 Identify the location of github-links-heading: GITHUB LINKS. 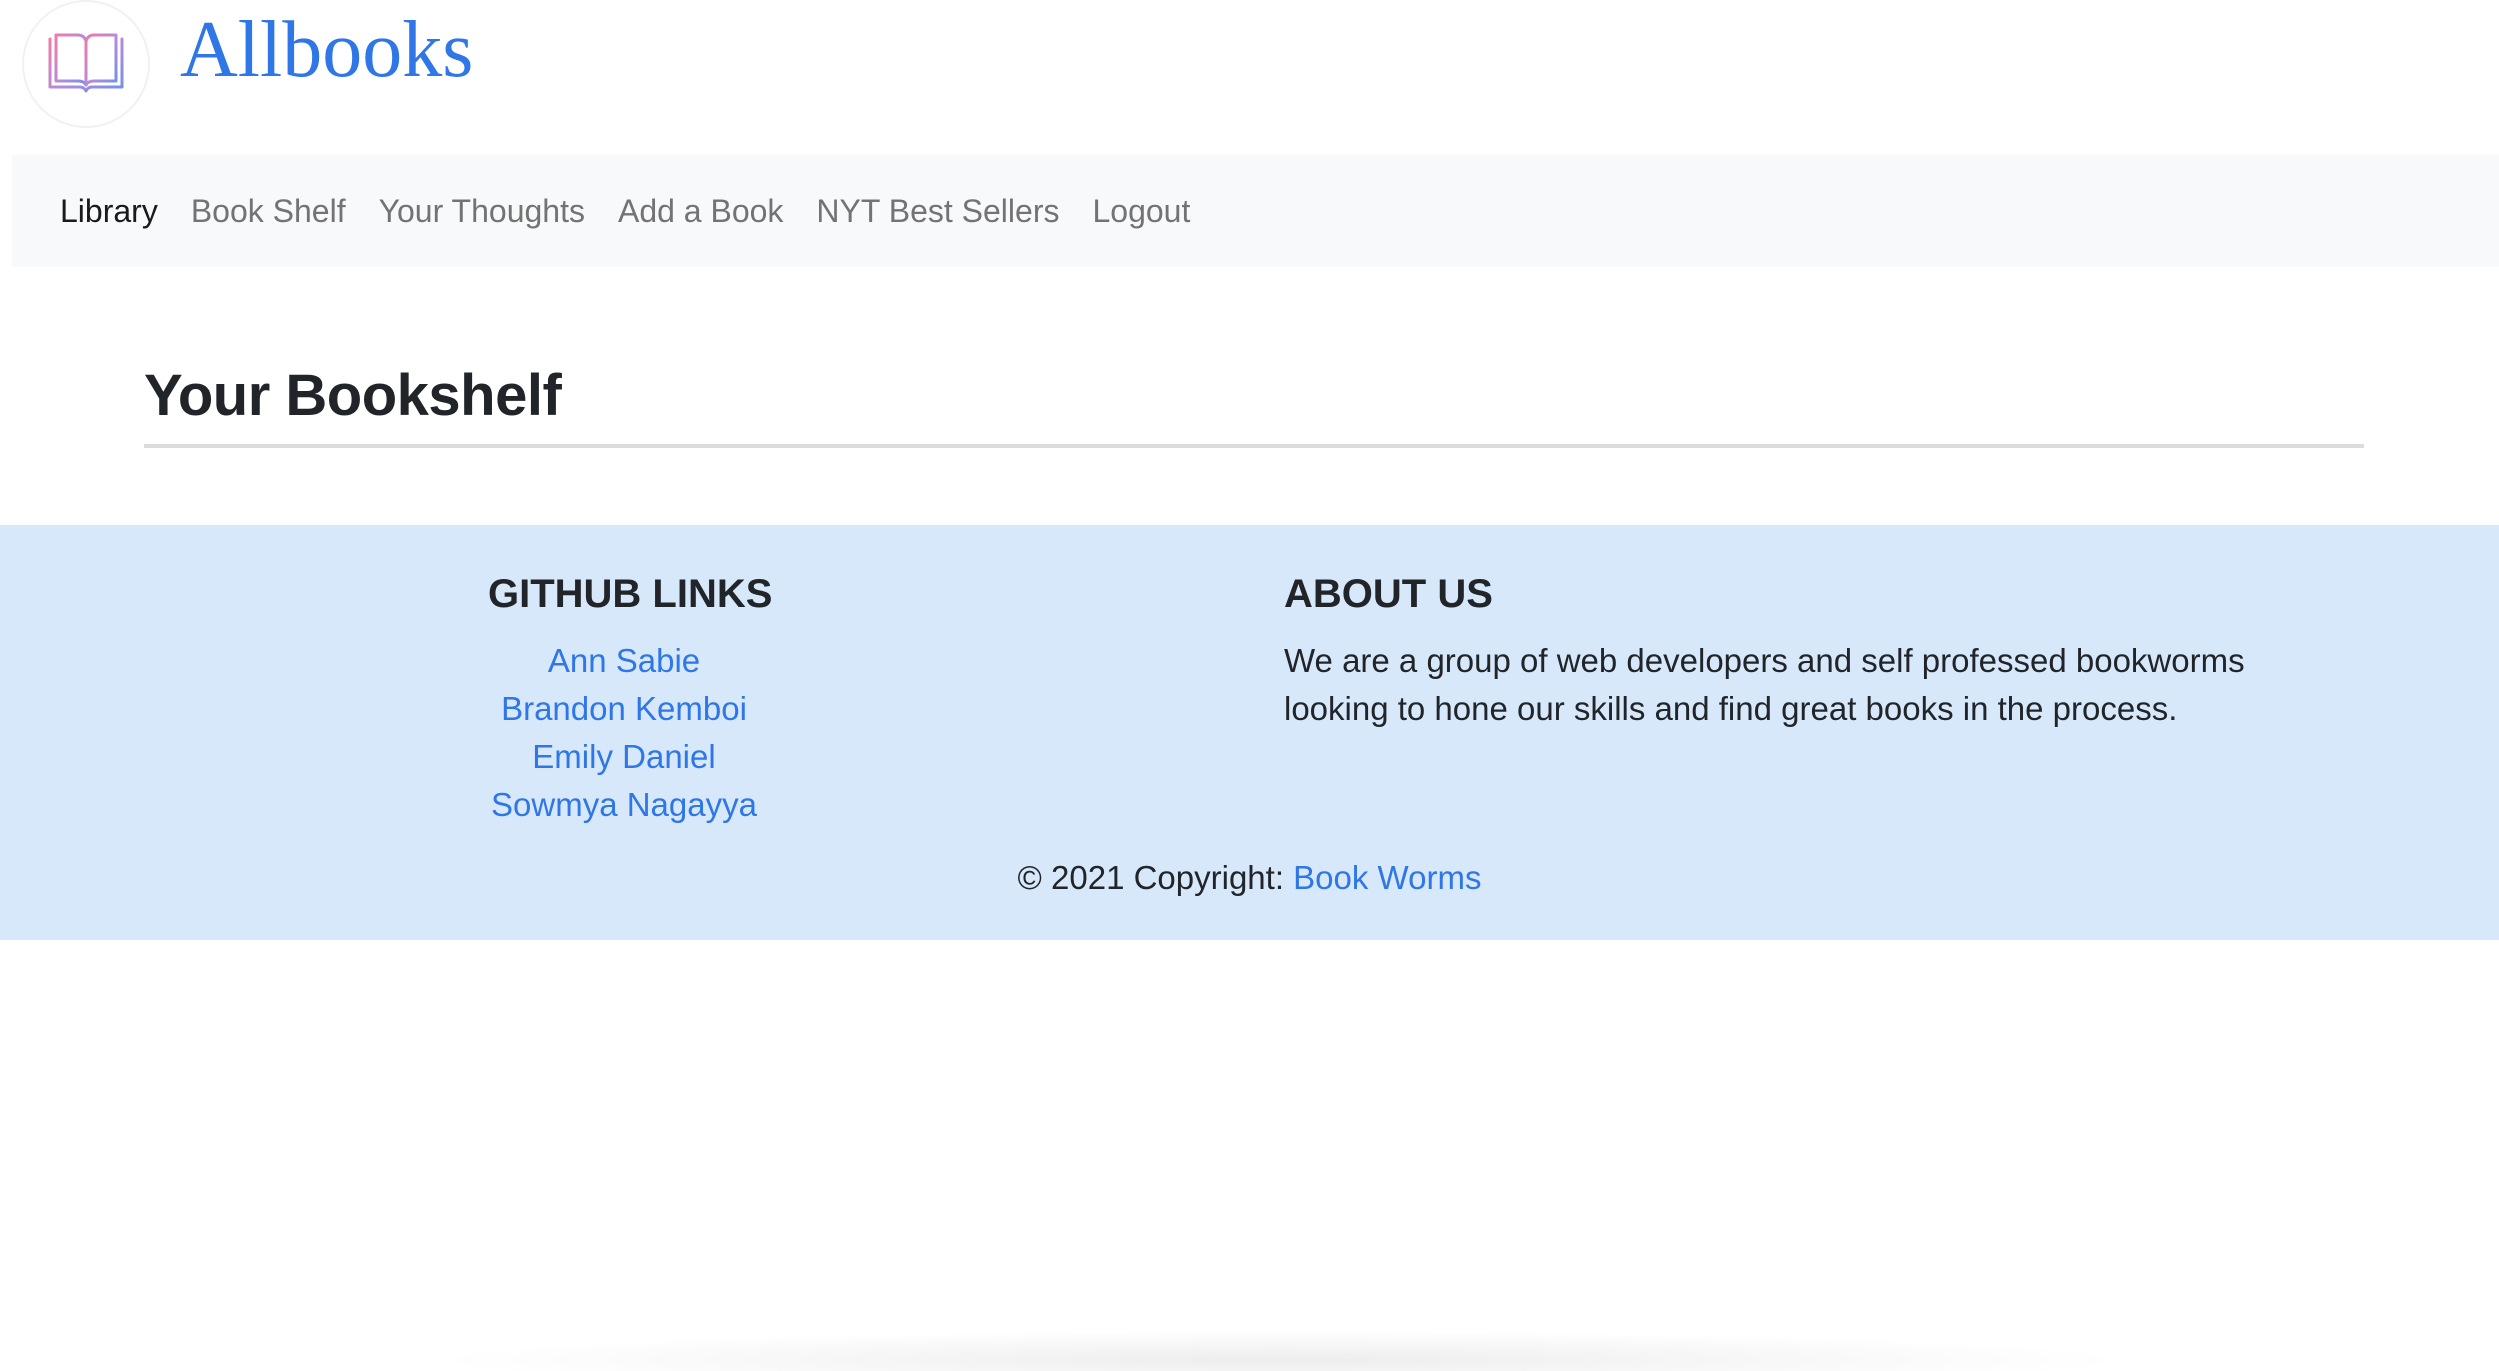
(630, 594).